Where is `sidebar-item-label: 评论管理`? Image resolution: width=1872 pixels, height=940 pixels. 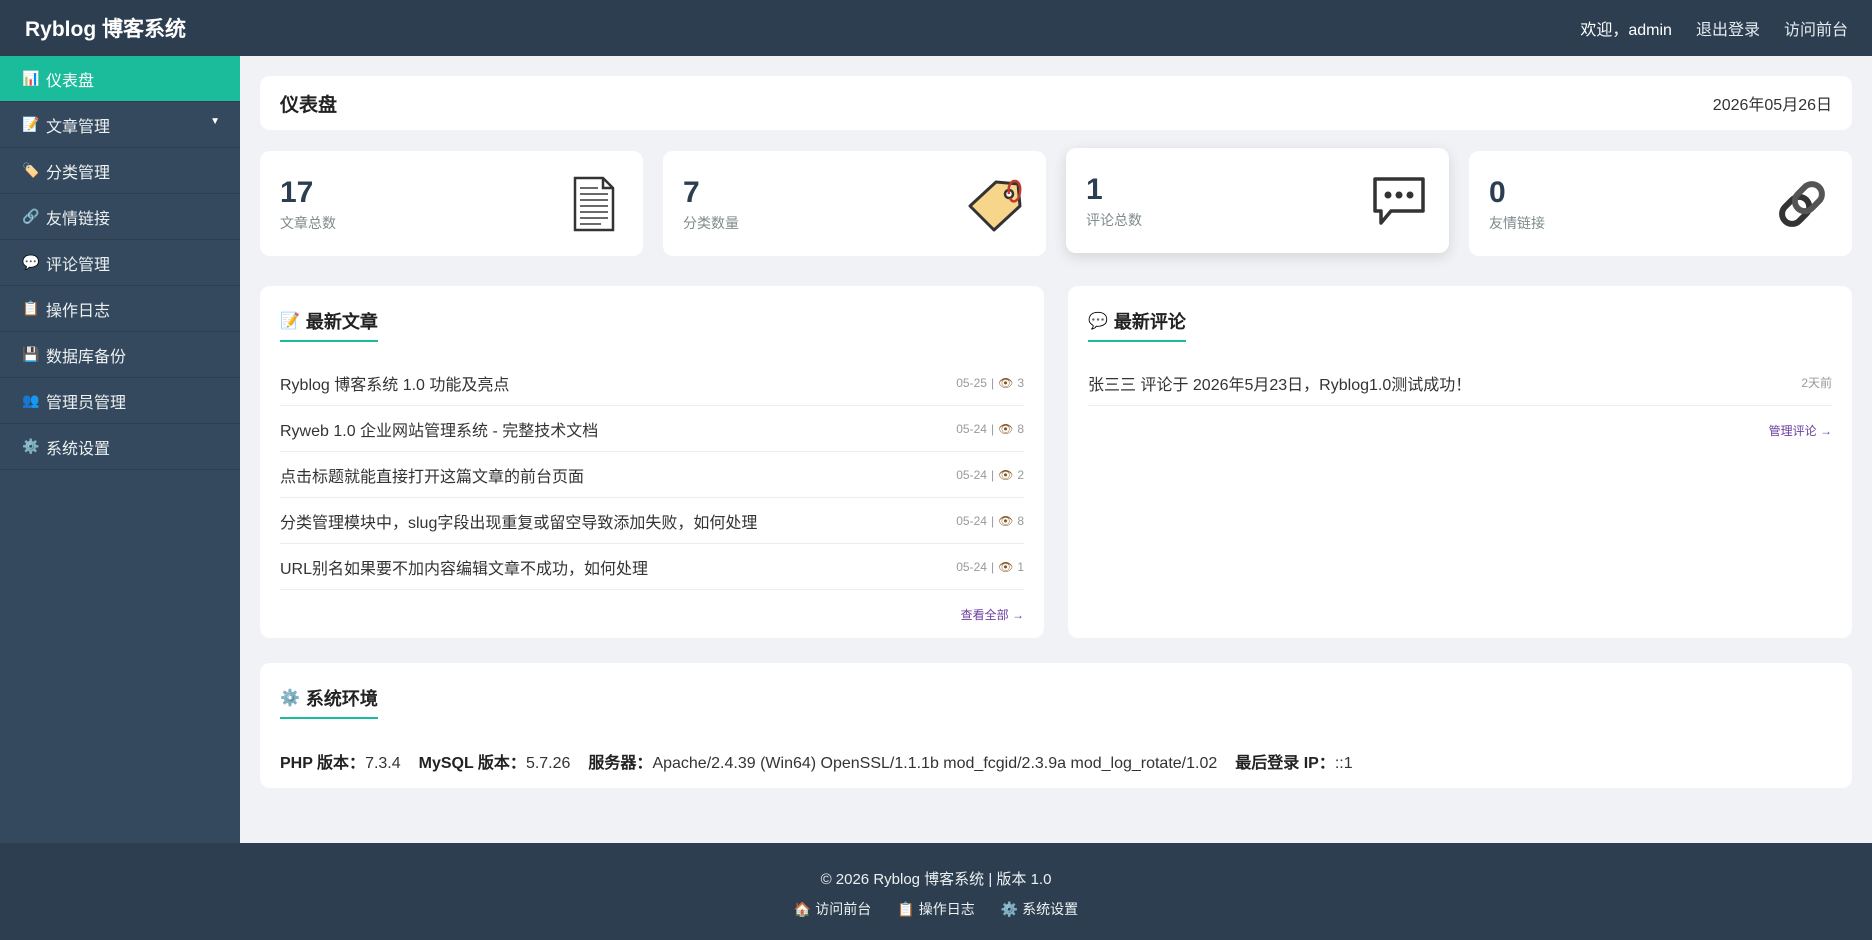
sidebar-item-label: 评论管理 is located at coordinates (78, 265).